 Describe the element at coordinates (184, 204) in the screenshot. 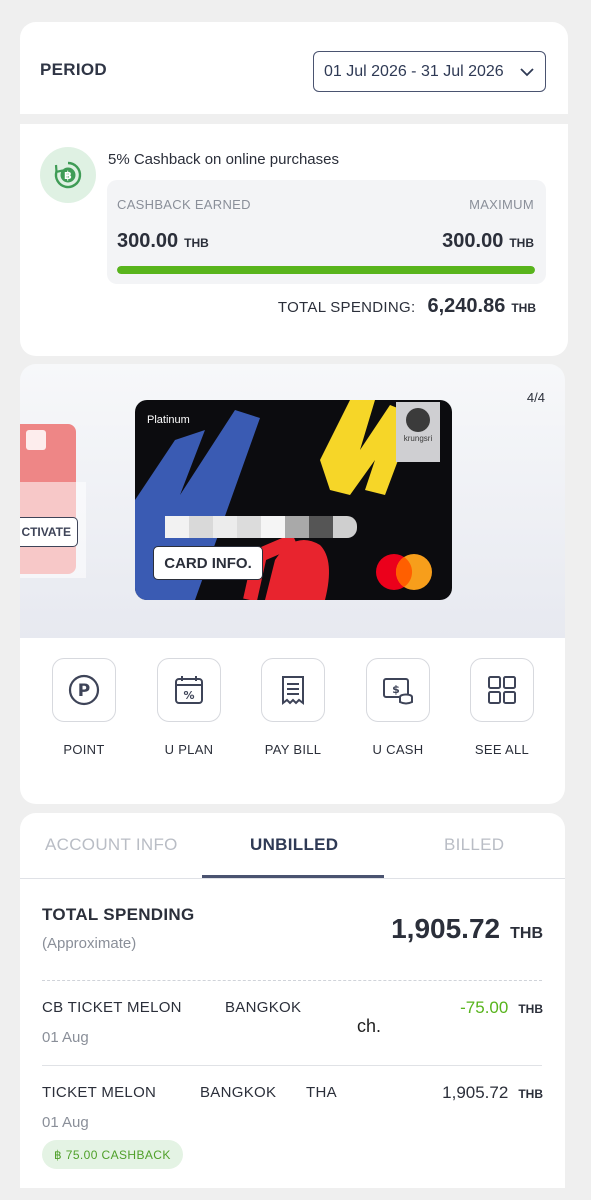

I see `cashback-earned-label: CASHBACK EARNED` at that location.